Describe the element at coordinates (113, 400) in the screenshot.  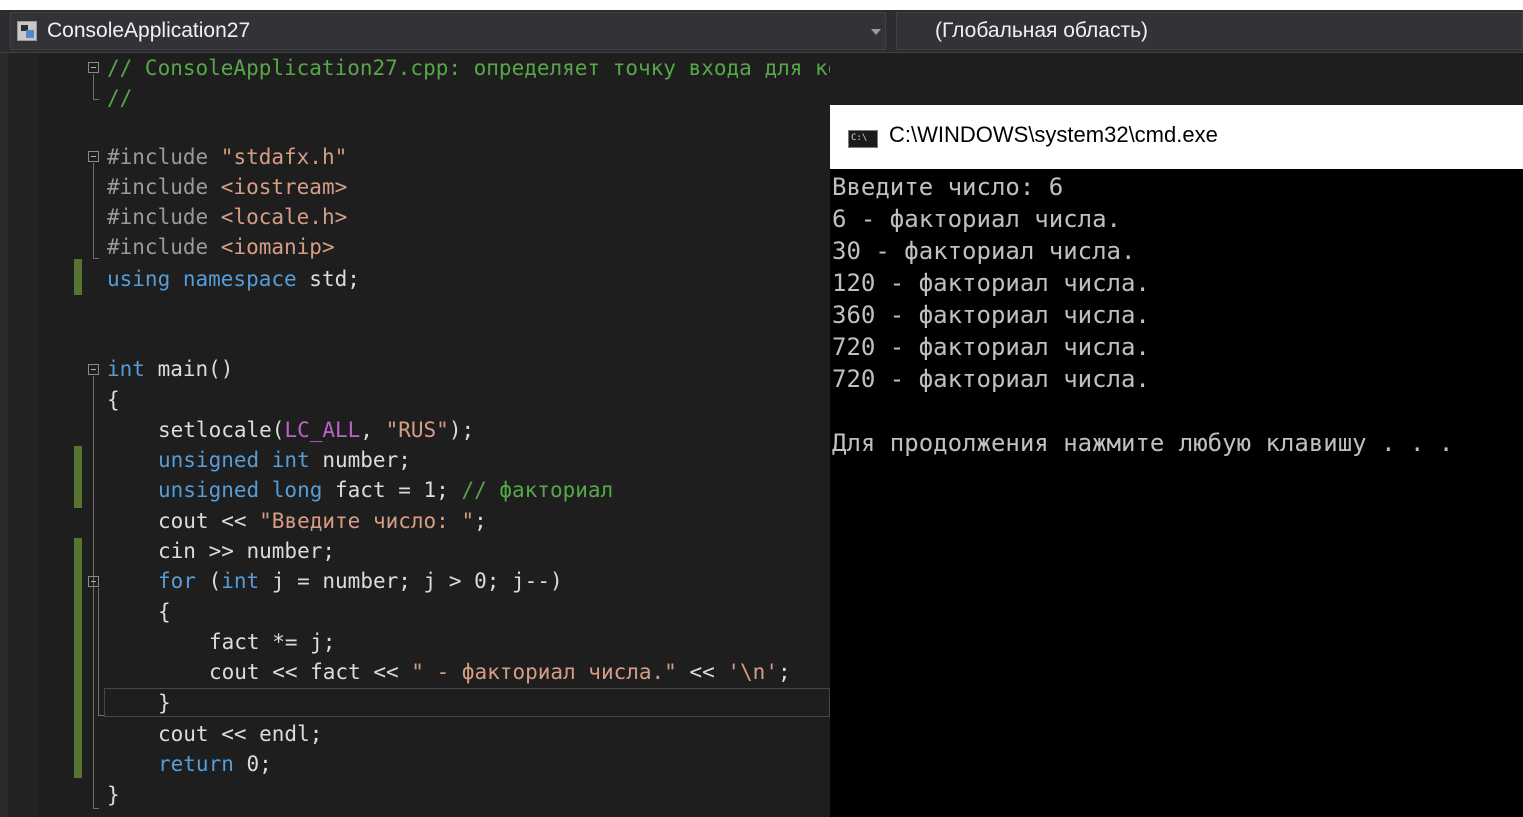
I see `code-line-9: {` at that location.